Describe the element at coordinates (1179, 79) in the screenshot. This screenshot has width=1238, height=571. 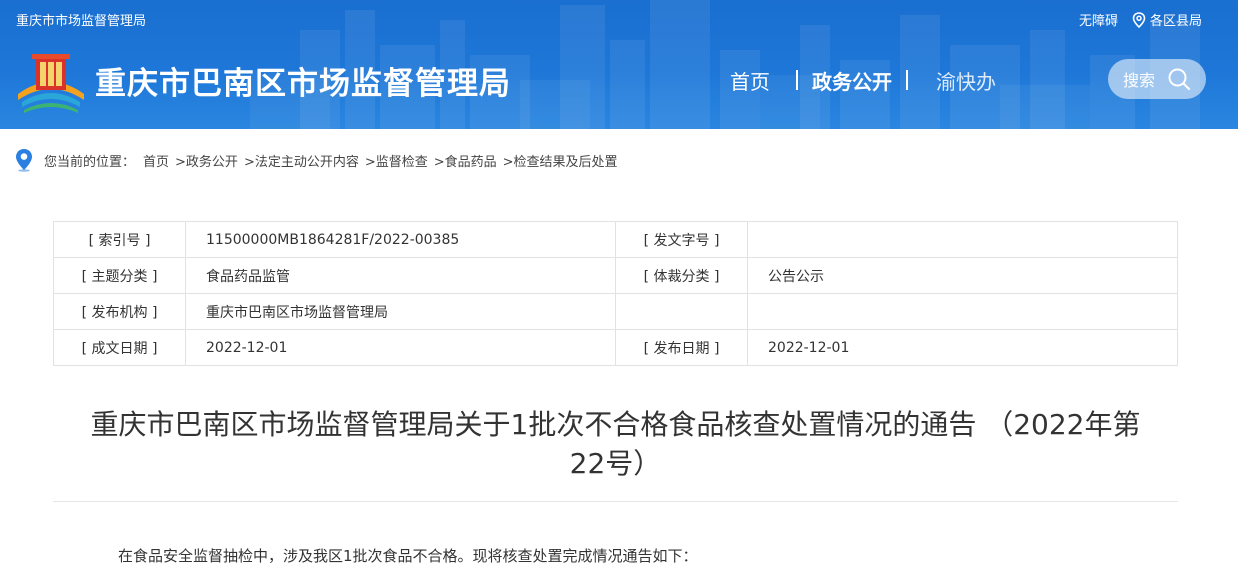
I see `search-icon` at that location.